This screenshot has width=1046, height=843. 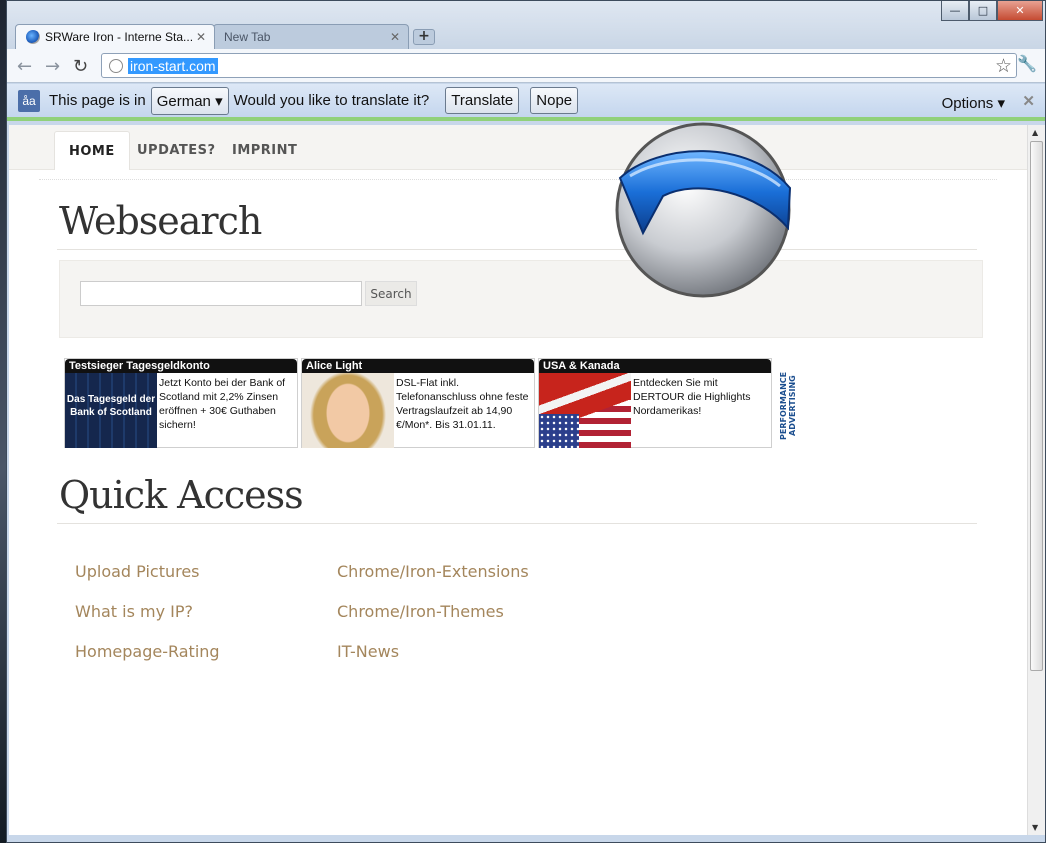 What do you see at coordinates (983, 11) in the screenshot?
I see `maximize-button: □` at bounding box center [983, 11].